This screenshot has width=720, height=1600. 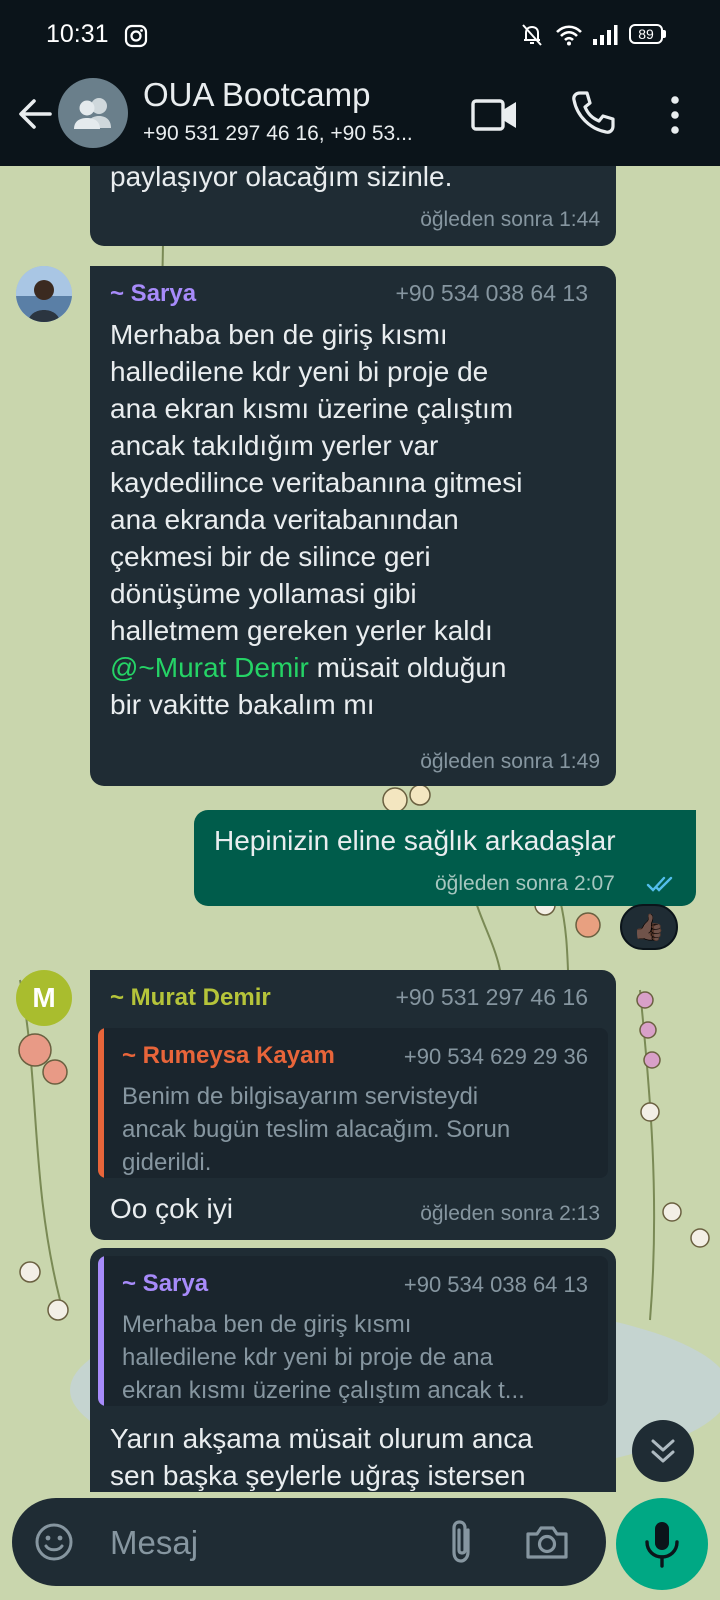 I want to click on avatar-letter: M, so click(x=44, y=997).